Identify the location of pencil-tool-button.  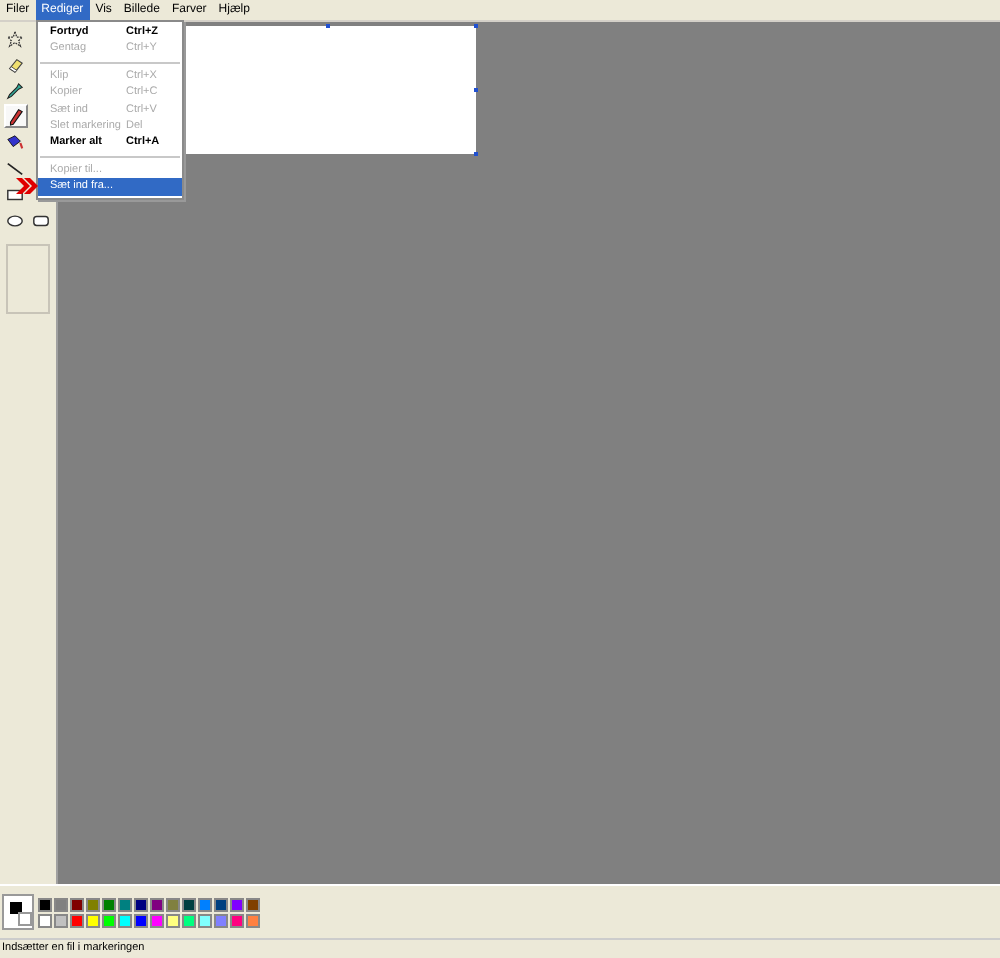
(15, 116).